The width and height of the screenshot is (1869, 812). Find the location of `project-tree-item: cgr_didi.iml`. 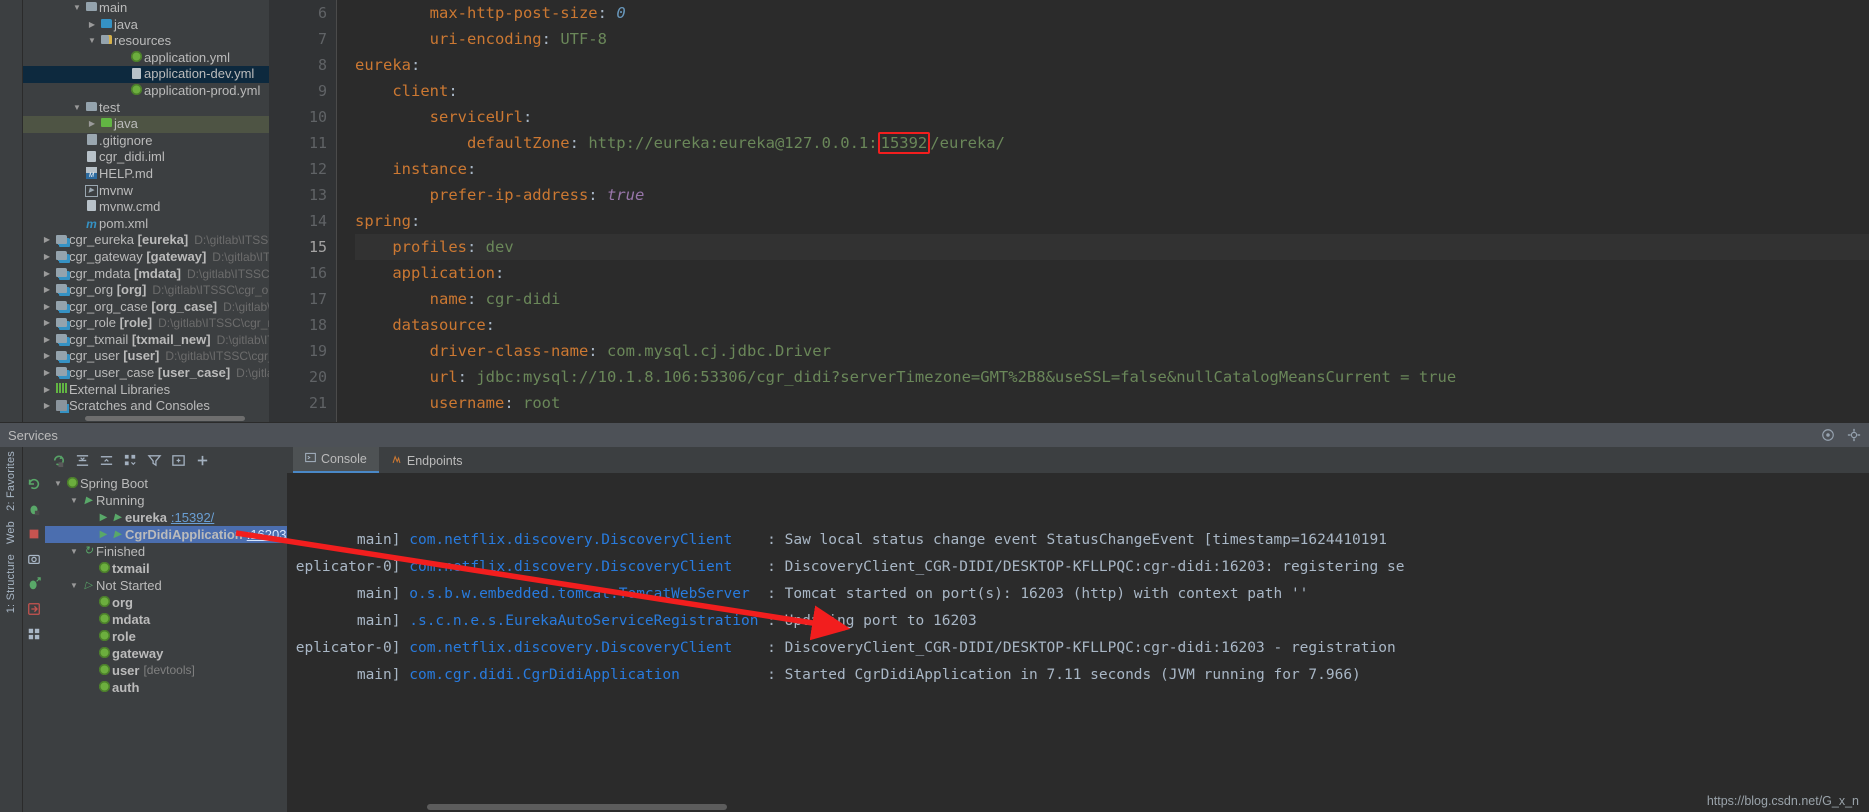

project-tree-item: cgr_didi.iml is located at coordinates (146, 157).